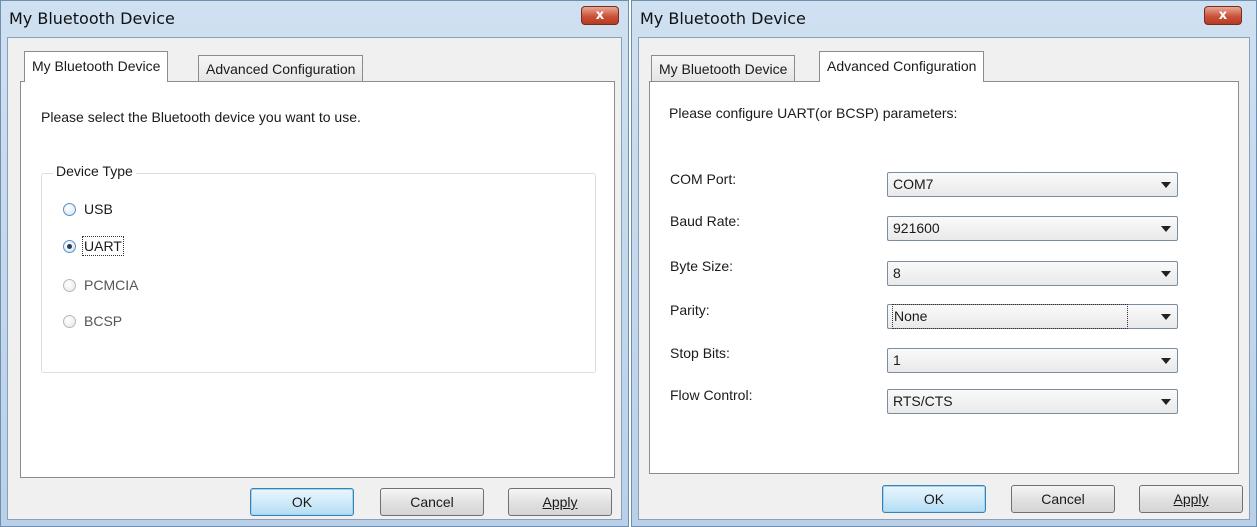 This screenshot has width=1257, height=527. Describe the element at coordinates (111, 285) in the screenshot. I see `radio-label: PCMCIA` at that location.